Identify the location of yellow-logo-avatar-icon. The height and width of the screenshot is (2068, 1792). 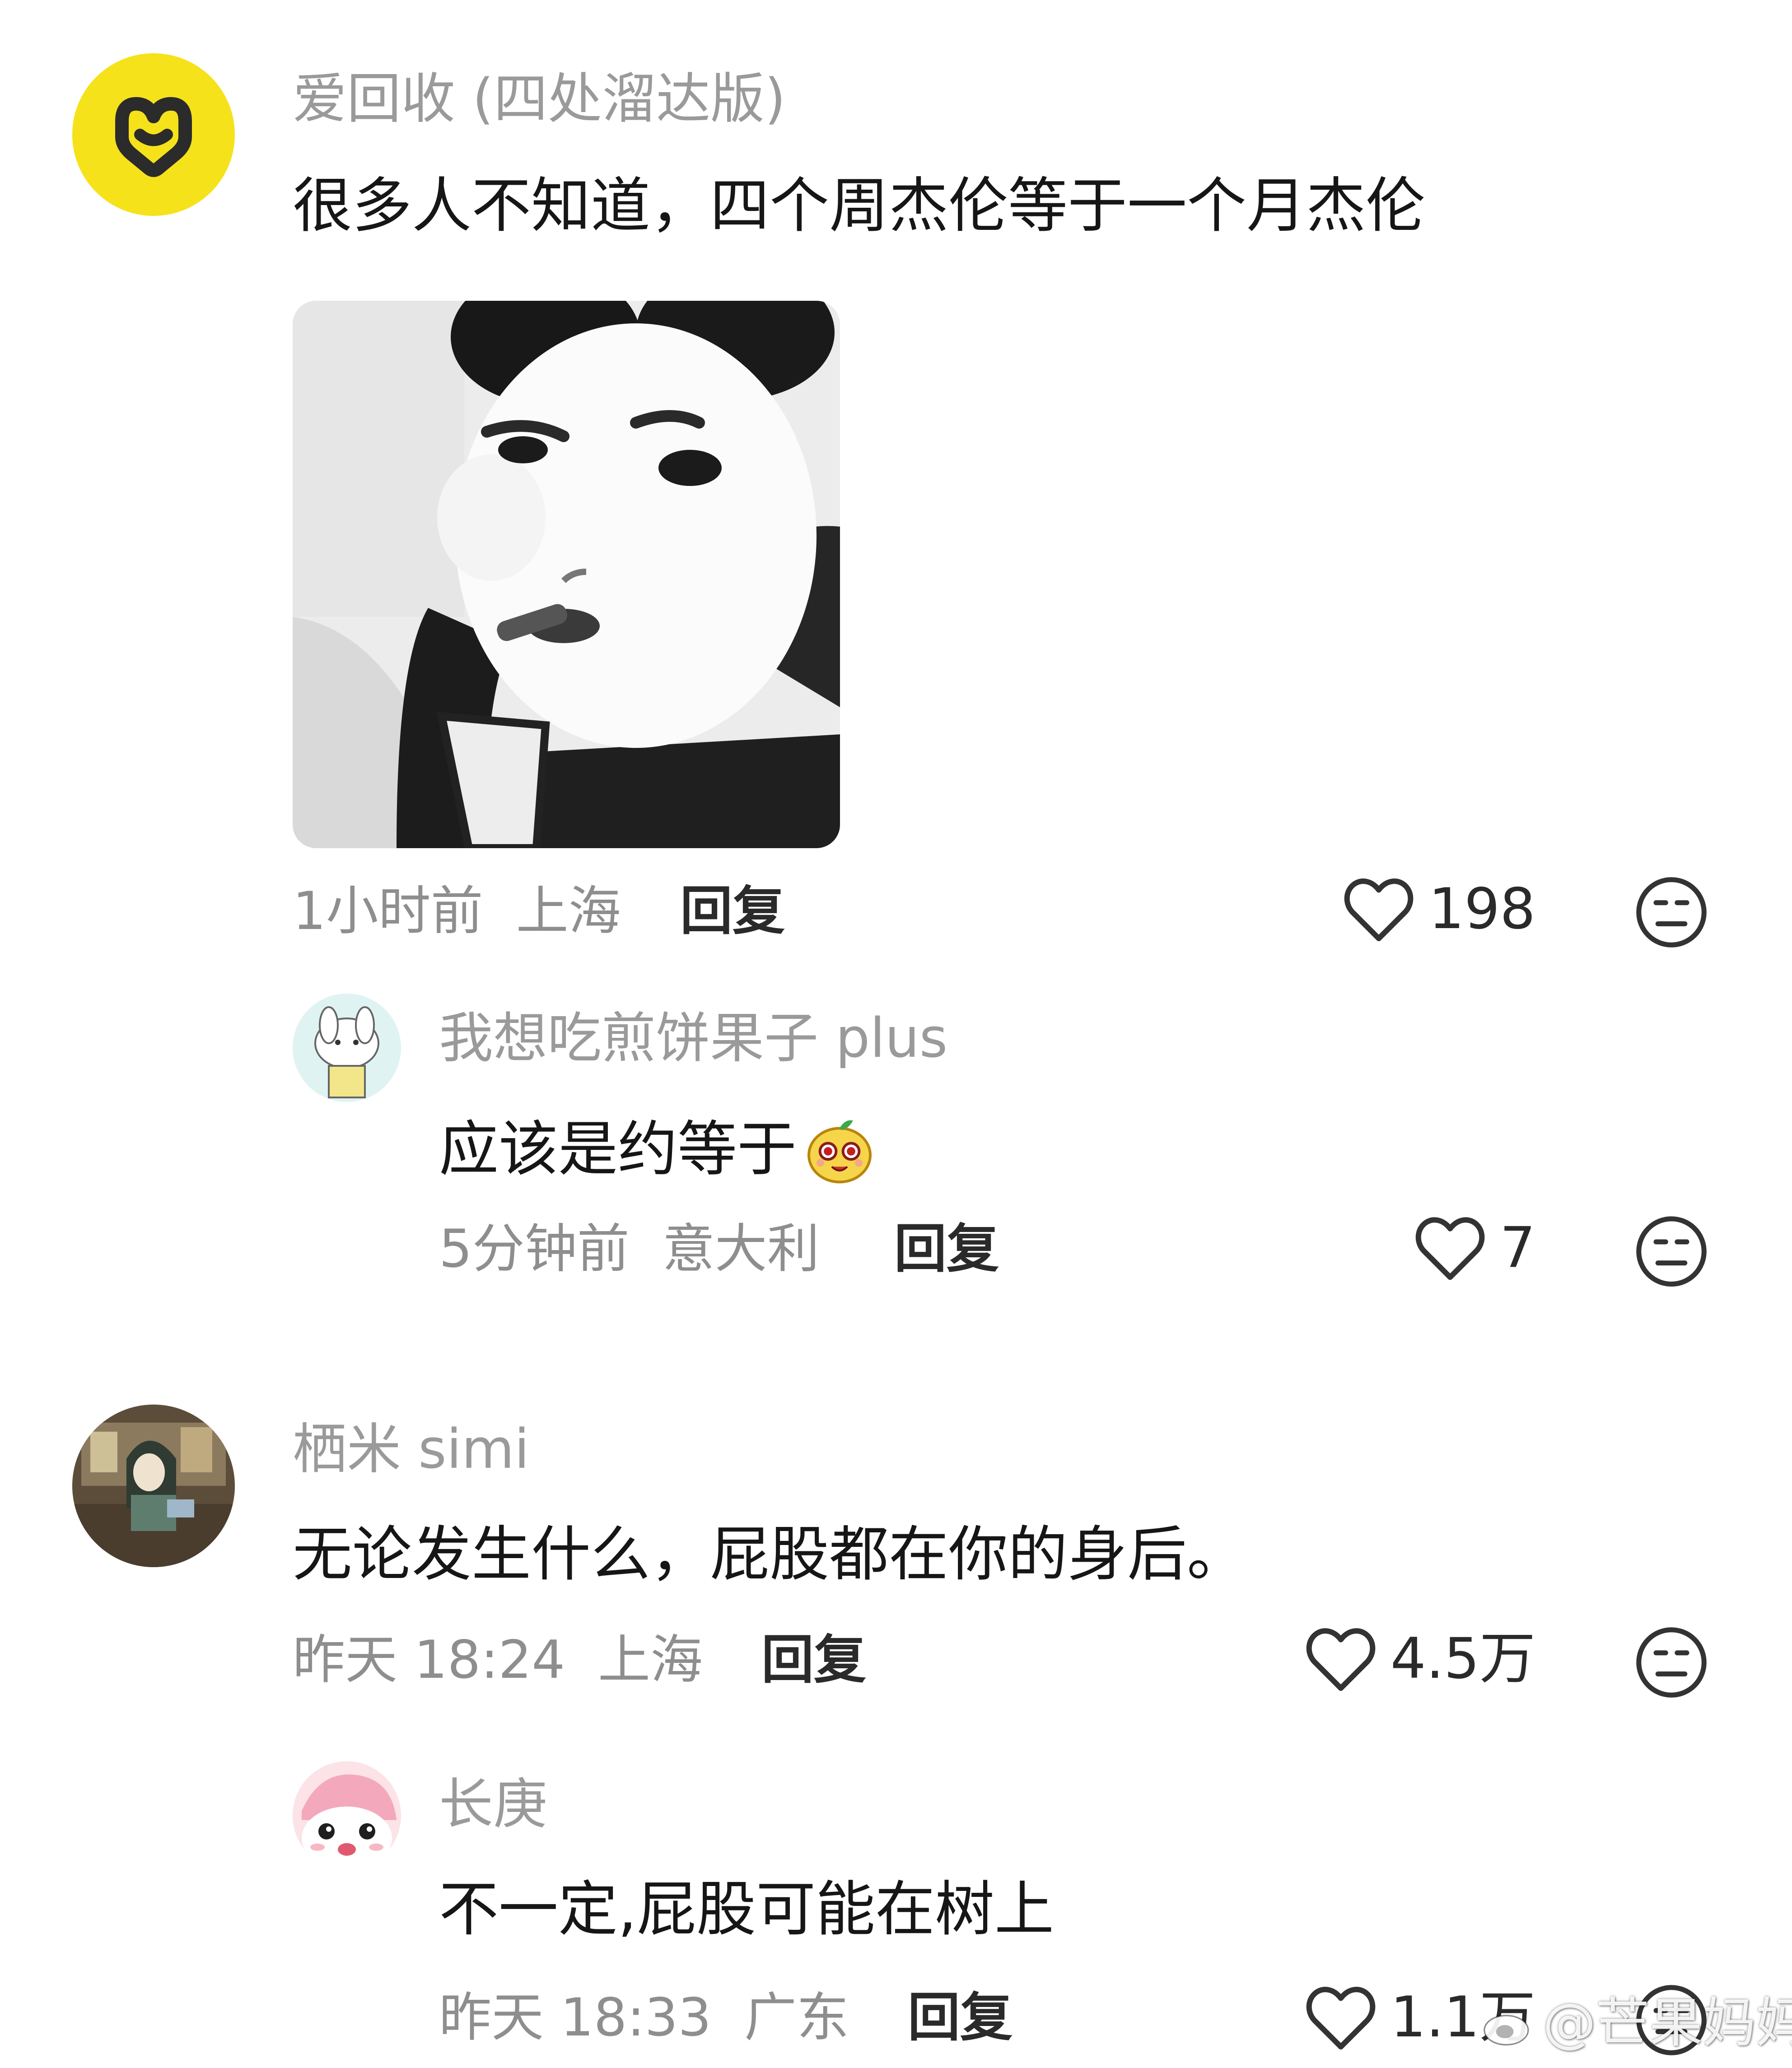
(153, 134).